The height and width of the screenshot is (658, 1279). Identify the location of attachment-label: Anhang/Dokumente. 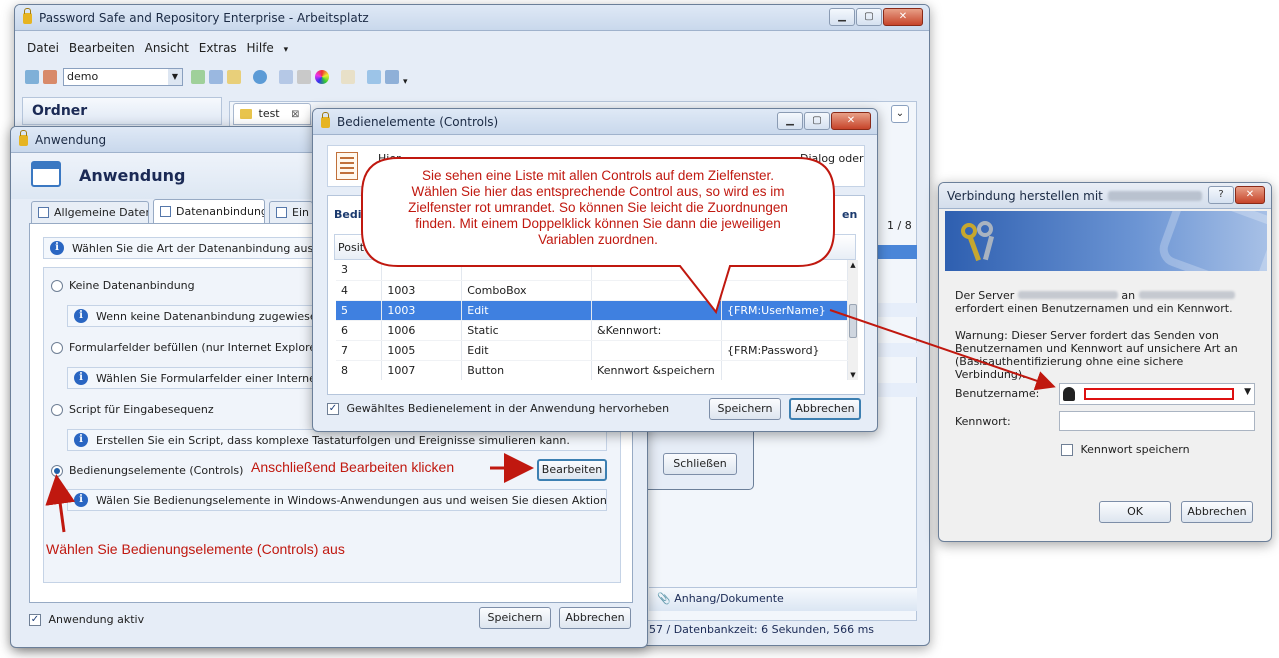
(729, 598).